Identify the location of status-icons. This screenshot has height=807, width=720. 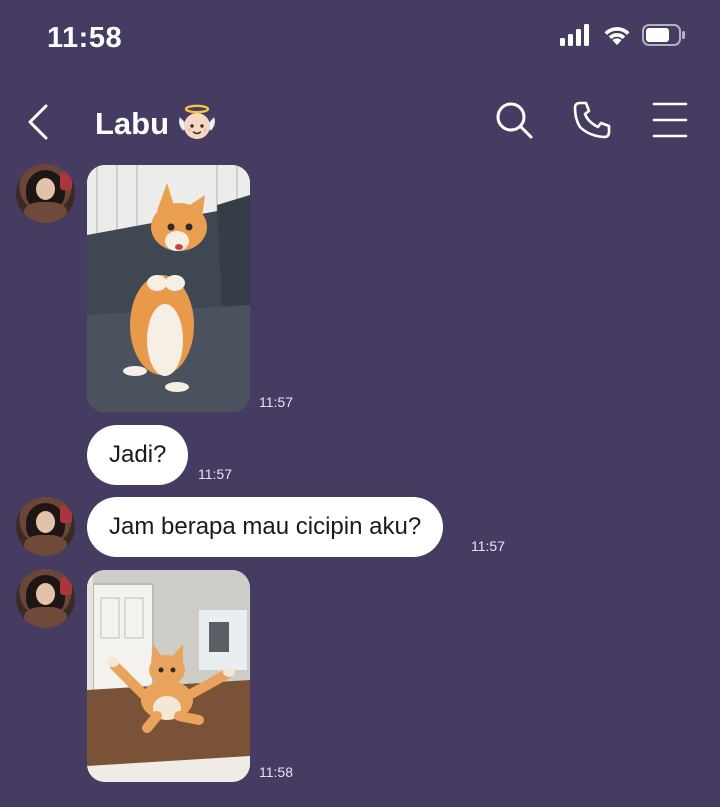
(623, 35).